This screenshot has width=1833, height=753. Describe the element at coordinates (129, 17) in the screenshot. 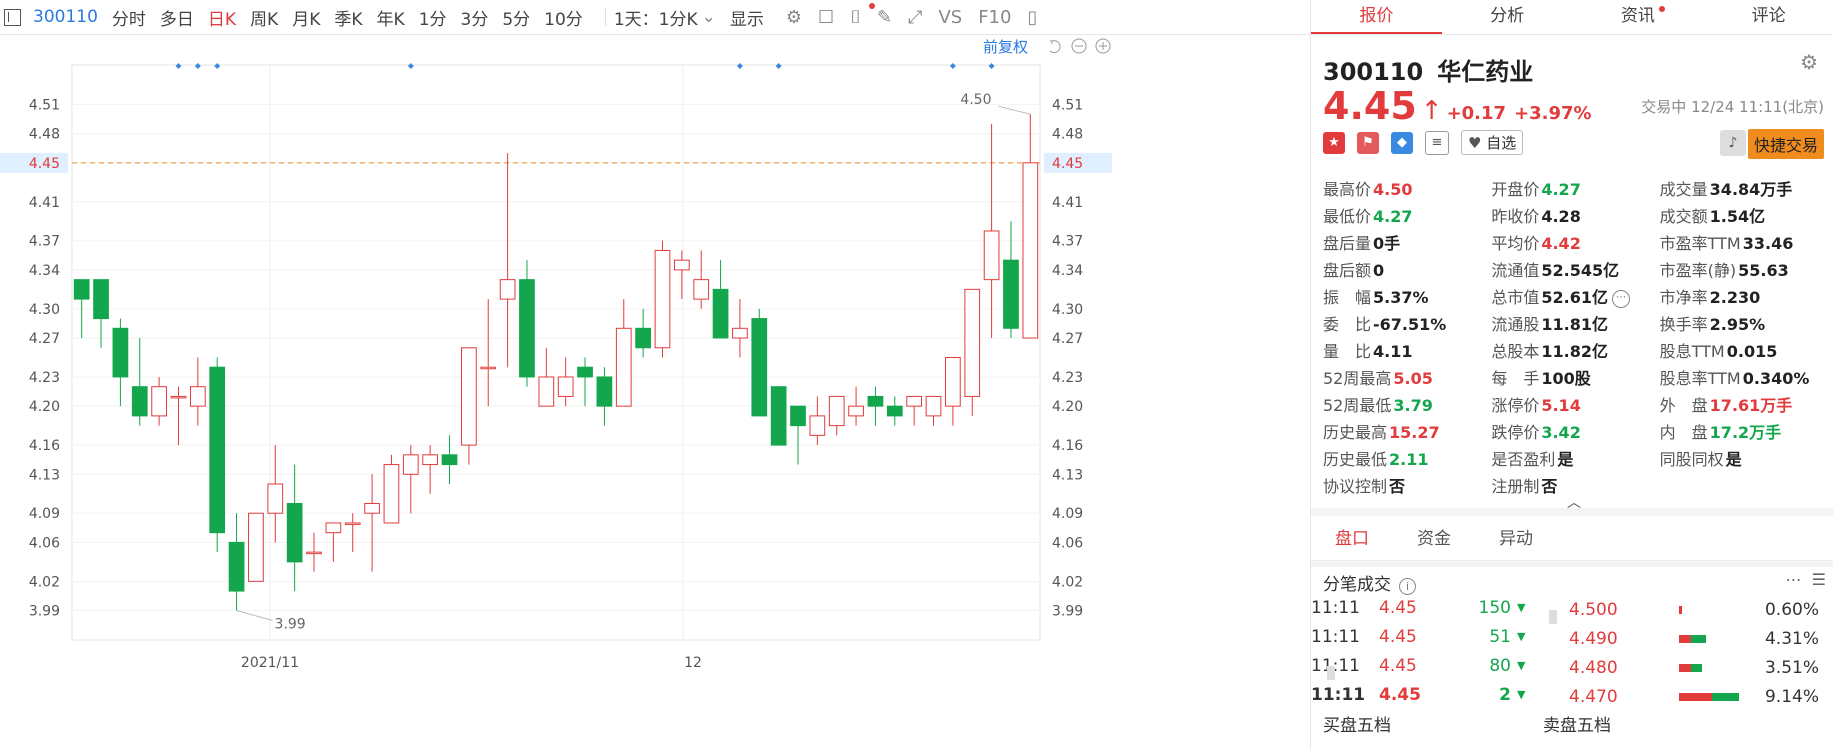

I see `period-tab: 分时` at that location.